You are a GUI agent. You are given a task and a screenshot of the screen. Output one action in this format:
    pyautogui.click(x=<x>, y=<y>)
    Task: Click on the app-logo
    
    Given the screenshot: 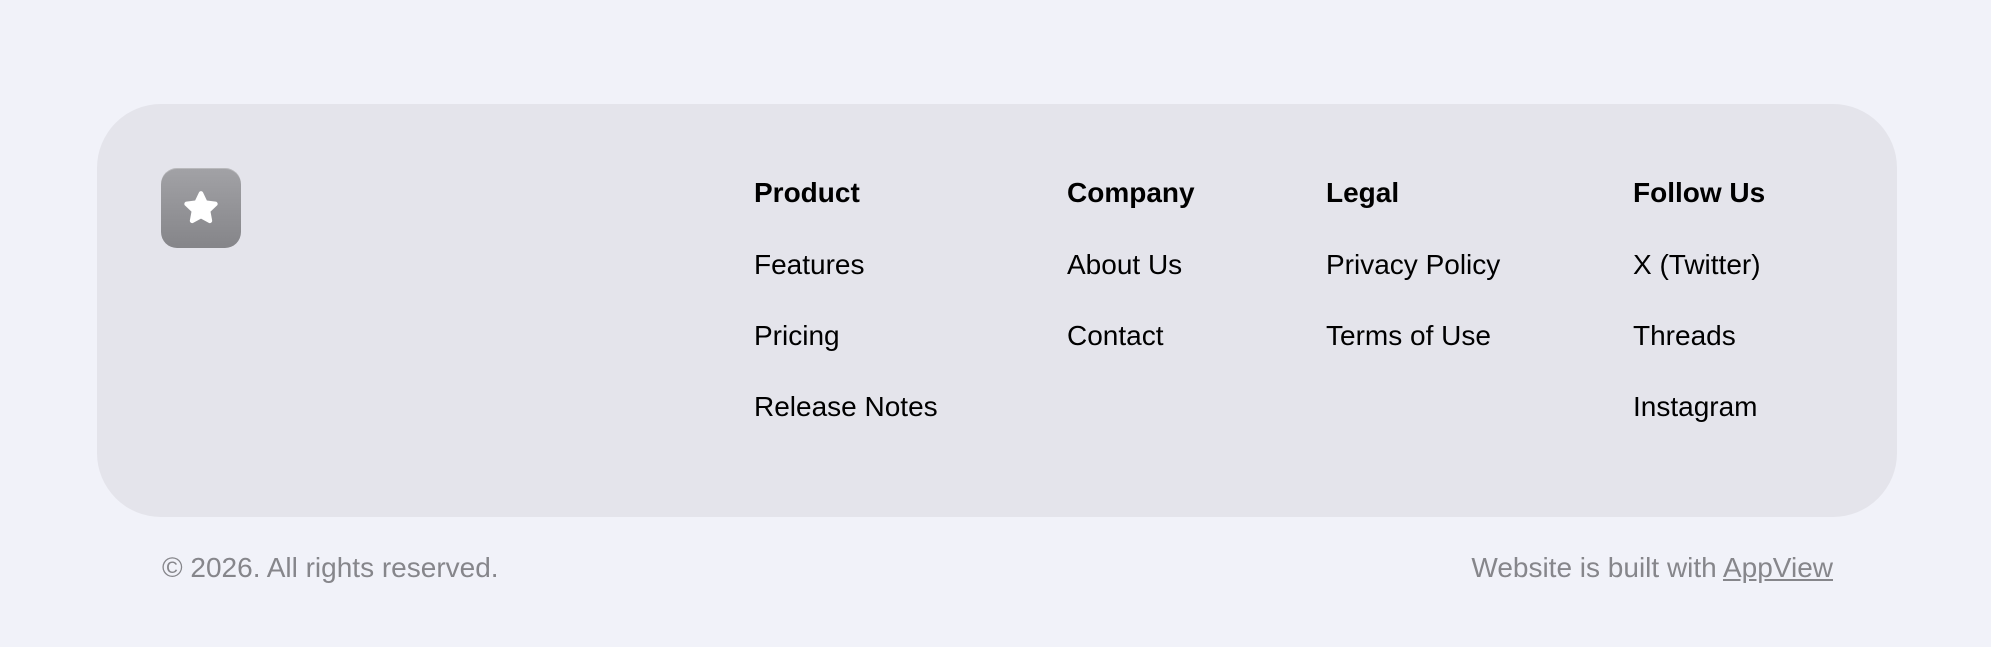 What is the action you would take?
    pyautogui.click(x=201, y=208)
    